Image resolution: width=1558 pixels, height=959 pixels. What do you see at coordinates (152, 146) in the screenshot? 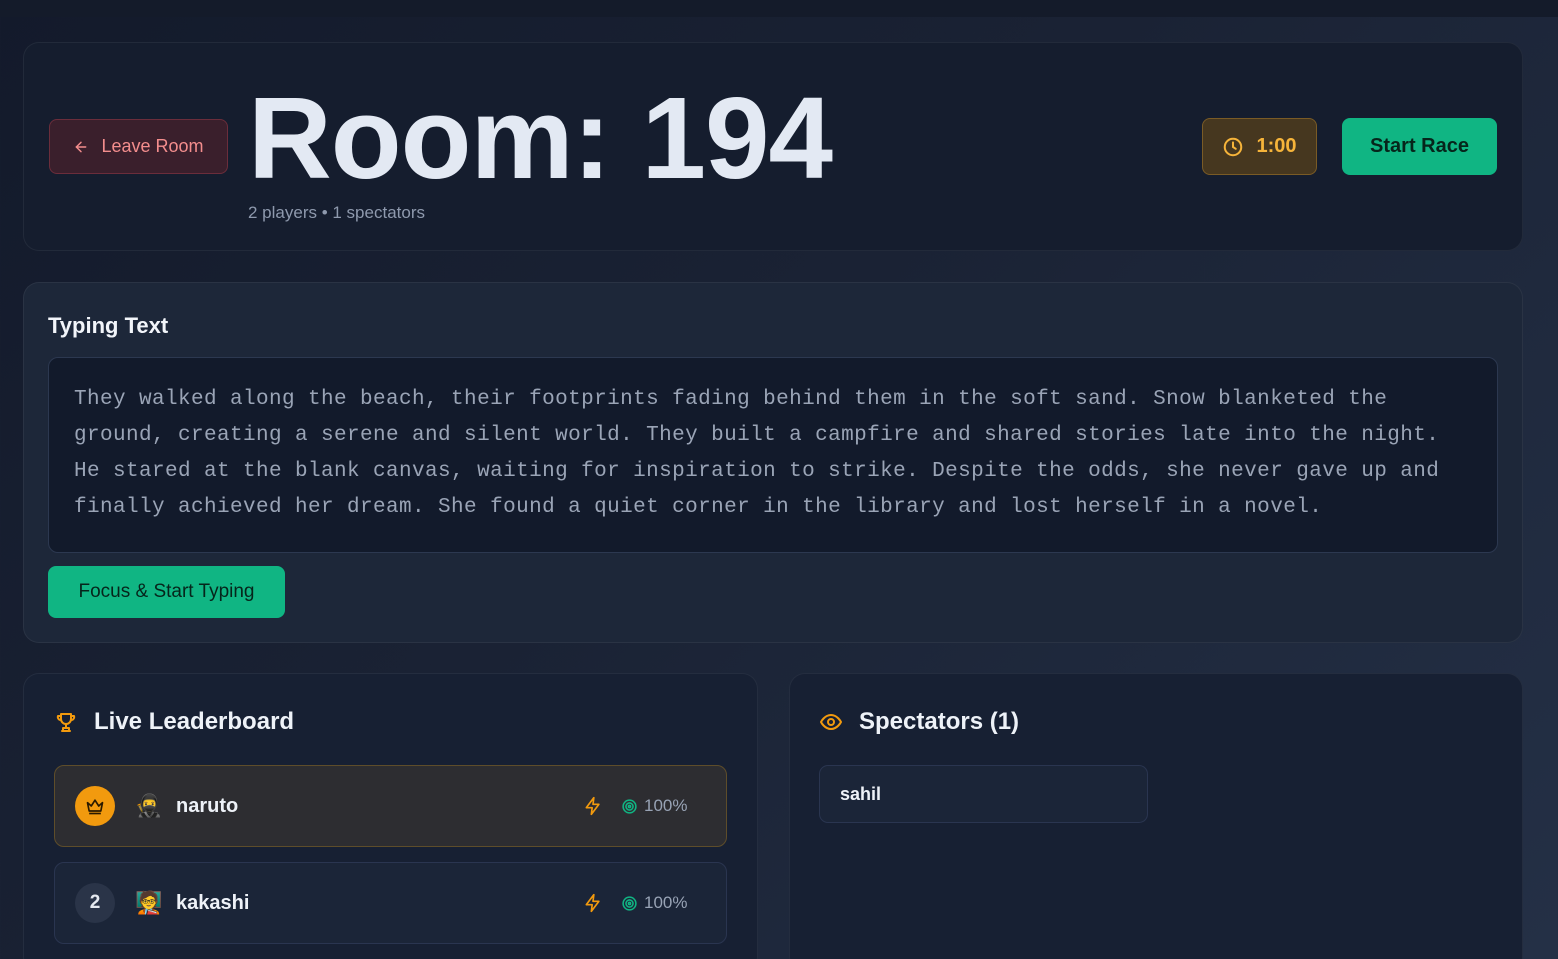
I see `leave-room-label: Leave Room` at bounding box center [152, 146].